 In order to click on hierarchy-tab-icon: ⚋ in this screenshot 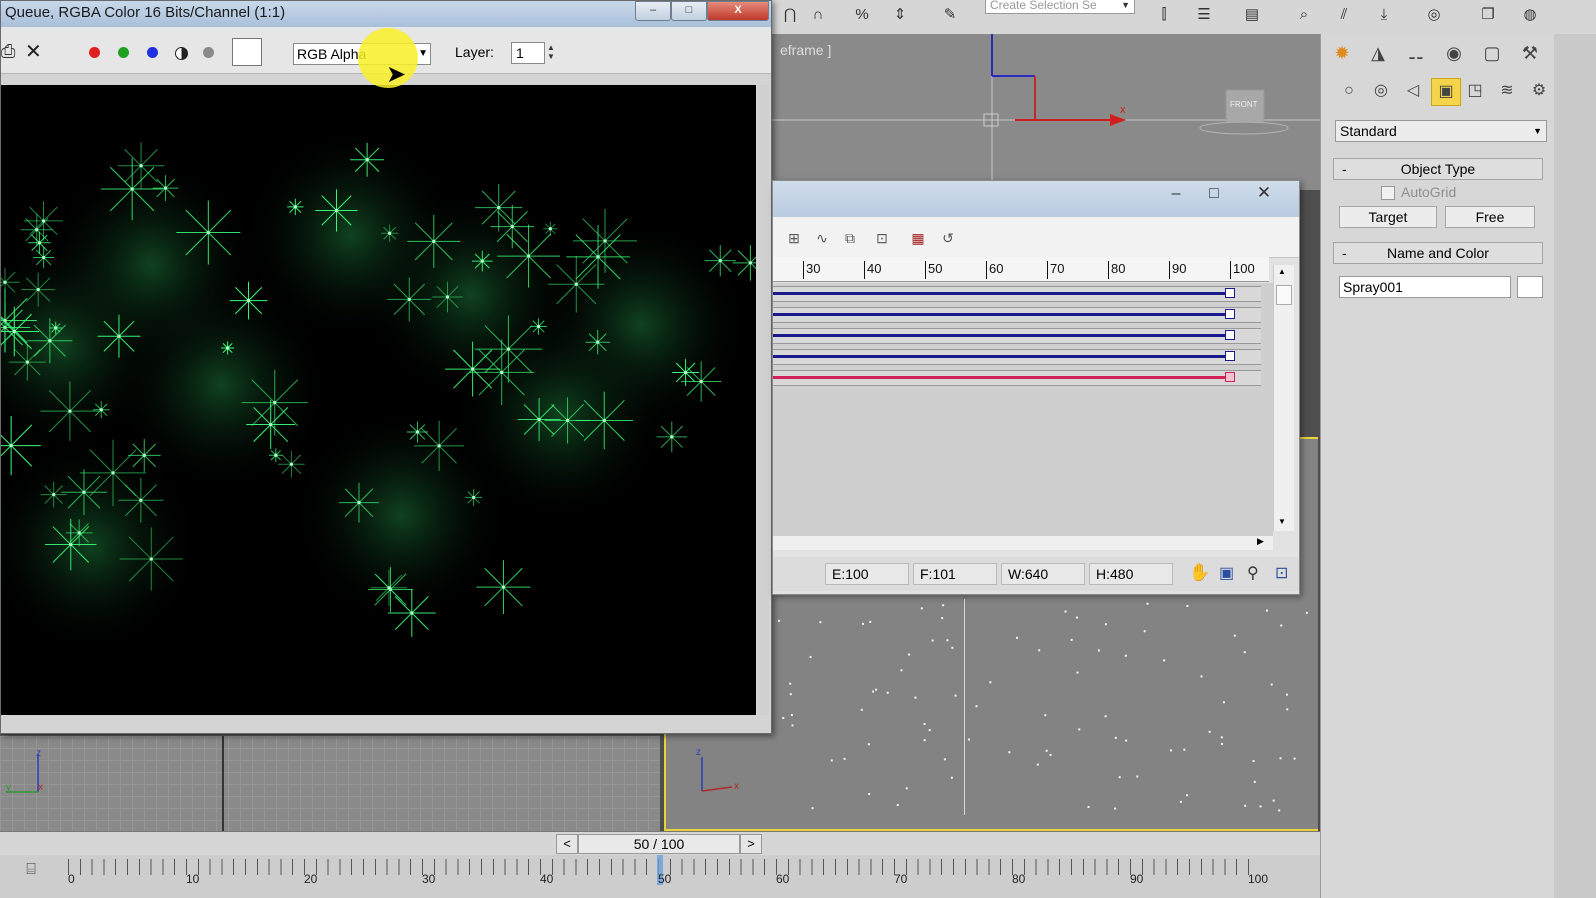, I will do `click(1416, 53)`.